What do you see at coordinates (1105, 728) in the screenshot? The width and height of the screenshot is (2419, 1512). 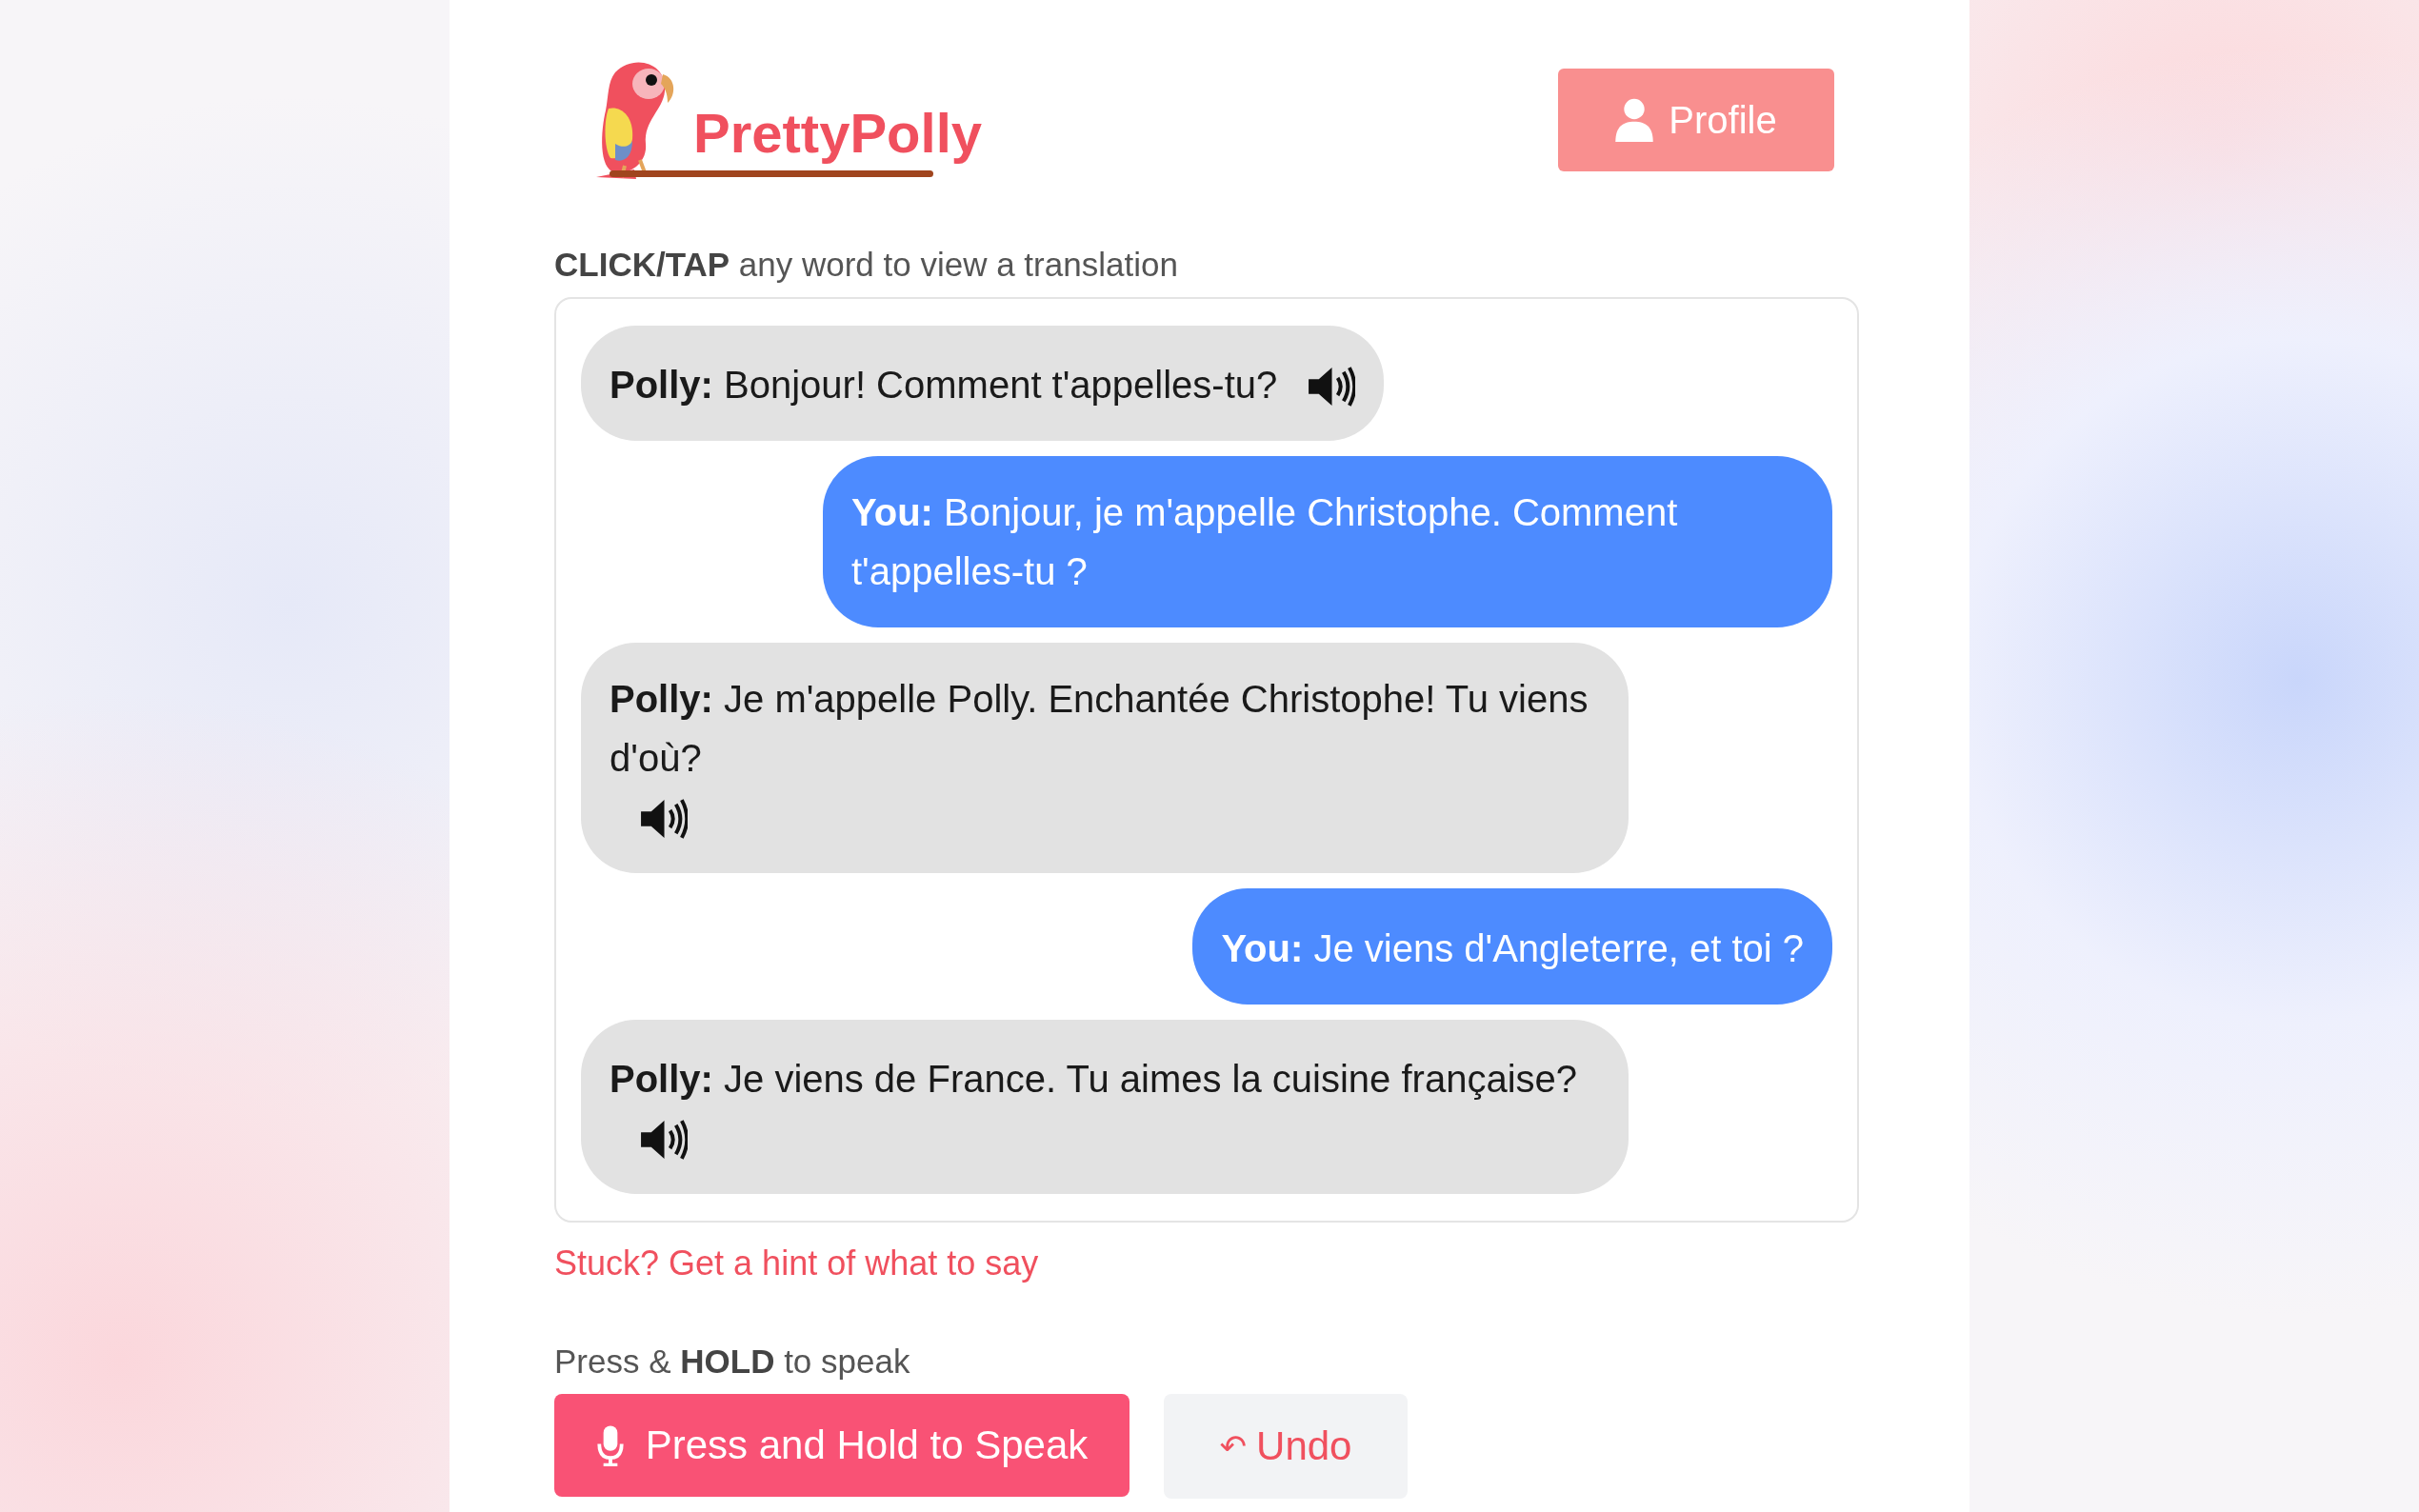 I see `message-text: Polly: Je m'appelle Polly. Enchantée Christophe! Tu viens d'où?` at bounding box center [1105, 728].